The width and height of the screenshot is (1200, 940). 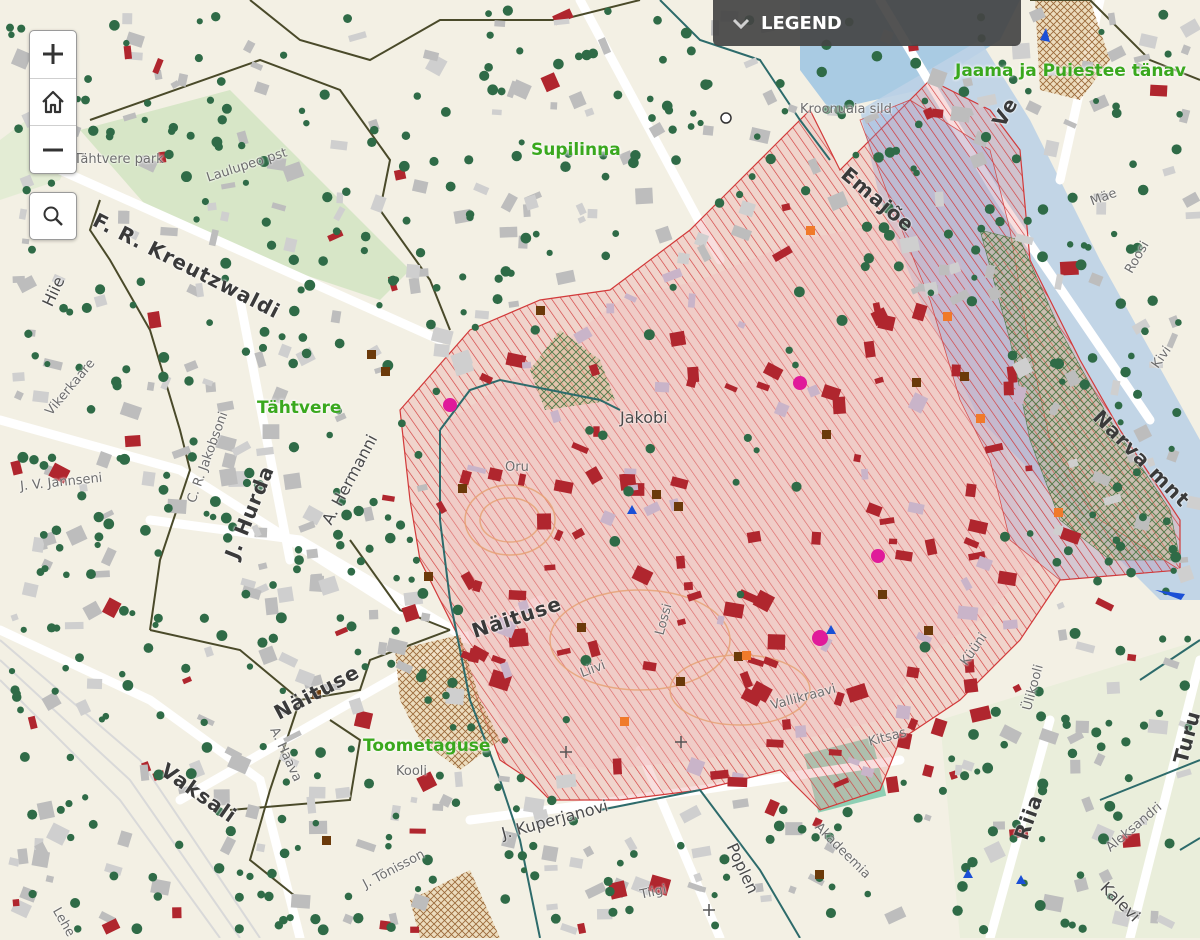 I want to click on legend-toggle: LEGEND, so click(x=867, y=23).